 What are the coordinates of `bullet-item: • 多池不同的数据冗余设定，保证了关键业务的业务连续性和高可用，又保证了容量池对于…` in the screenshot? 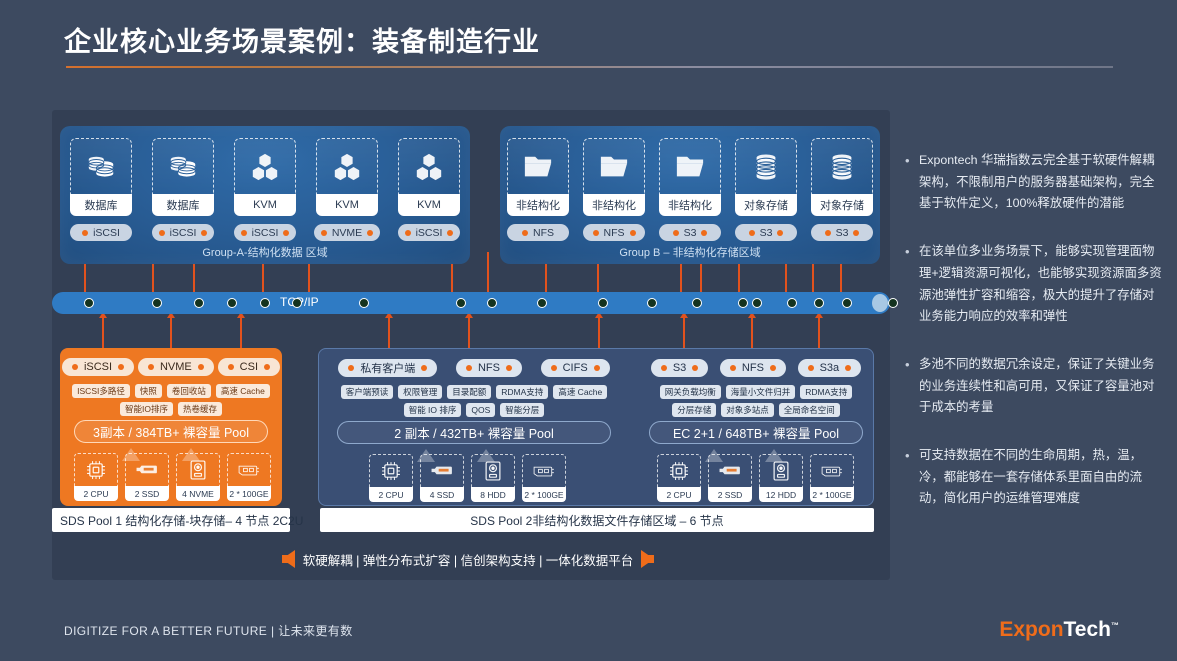 It's located at (1034, 386).